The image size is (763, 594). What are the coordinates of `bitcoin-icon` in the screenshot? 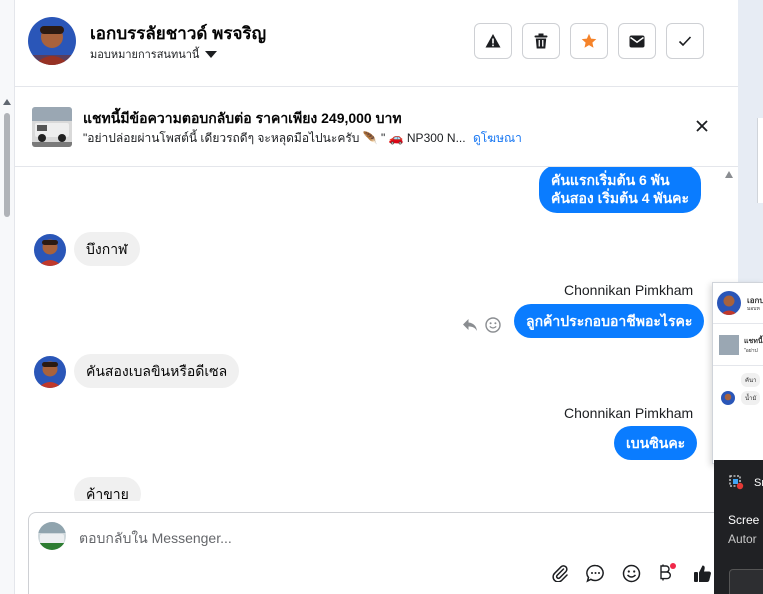 It's located at (668, 572).